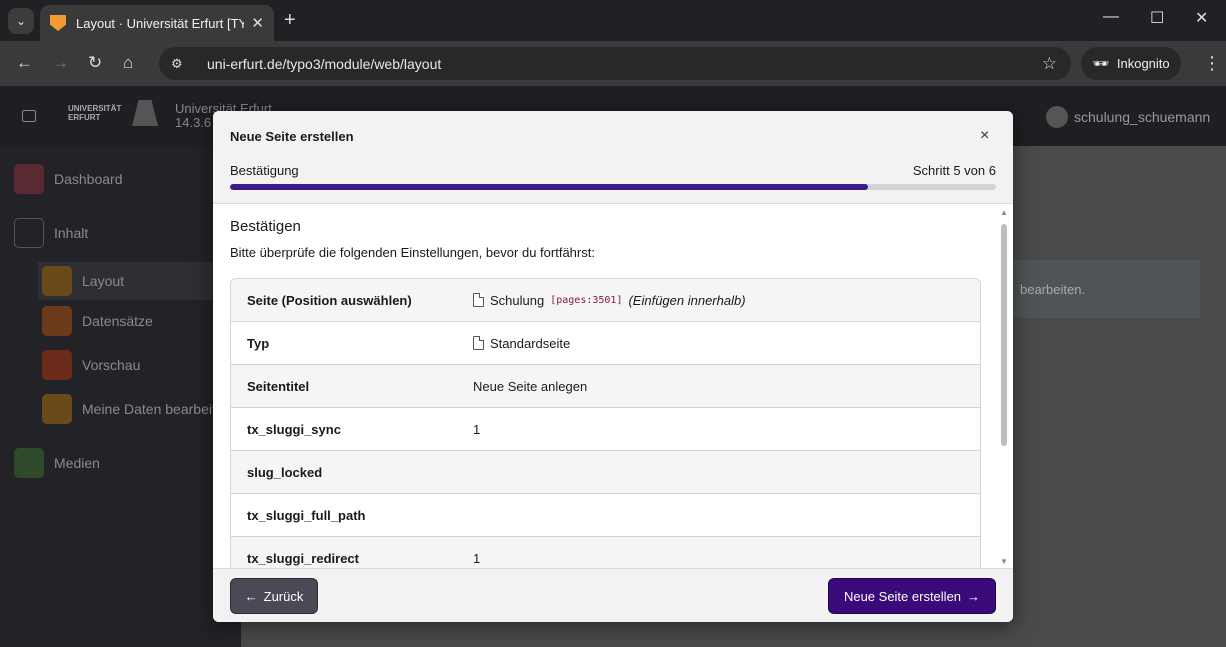 This screenshot has height=647, width=1226. Describe the element at coordinates (264, 170) in the screenshot. I see `step-label: Bestätigung` at that location.